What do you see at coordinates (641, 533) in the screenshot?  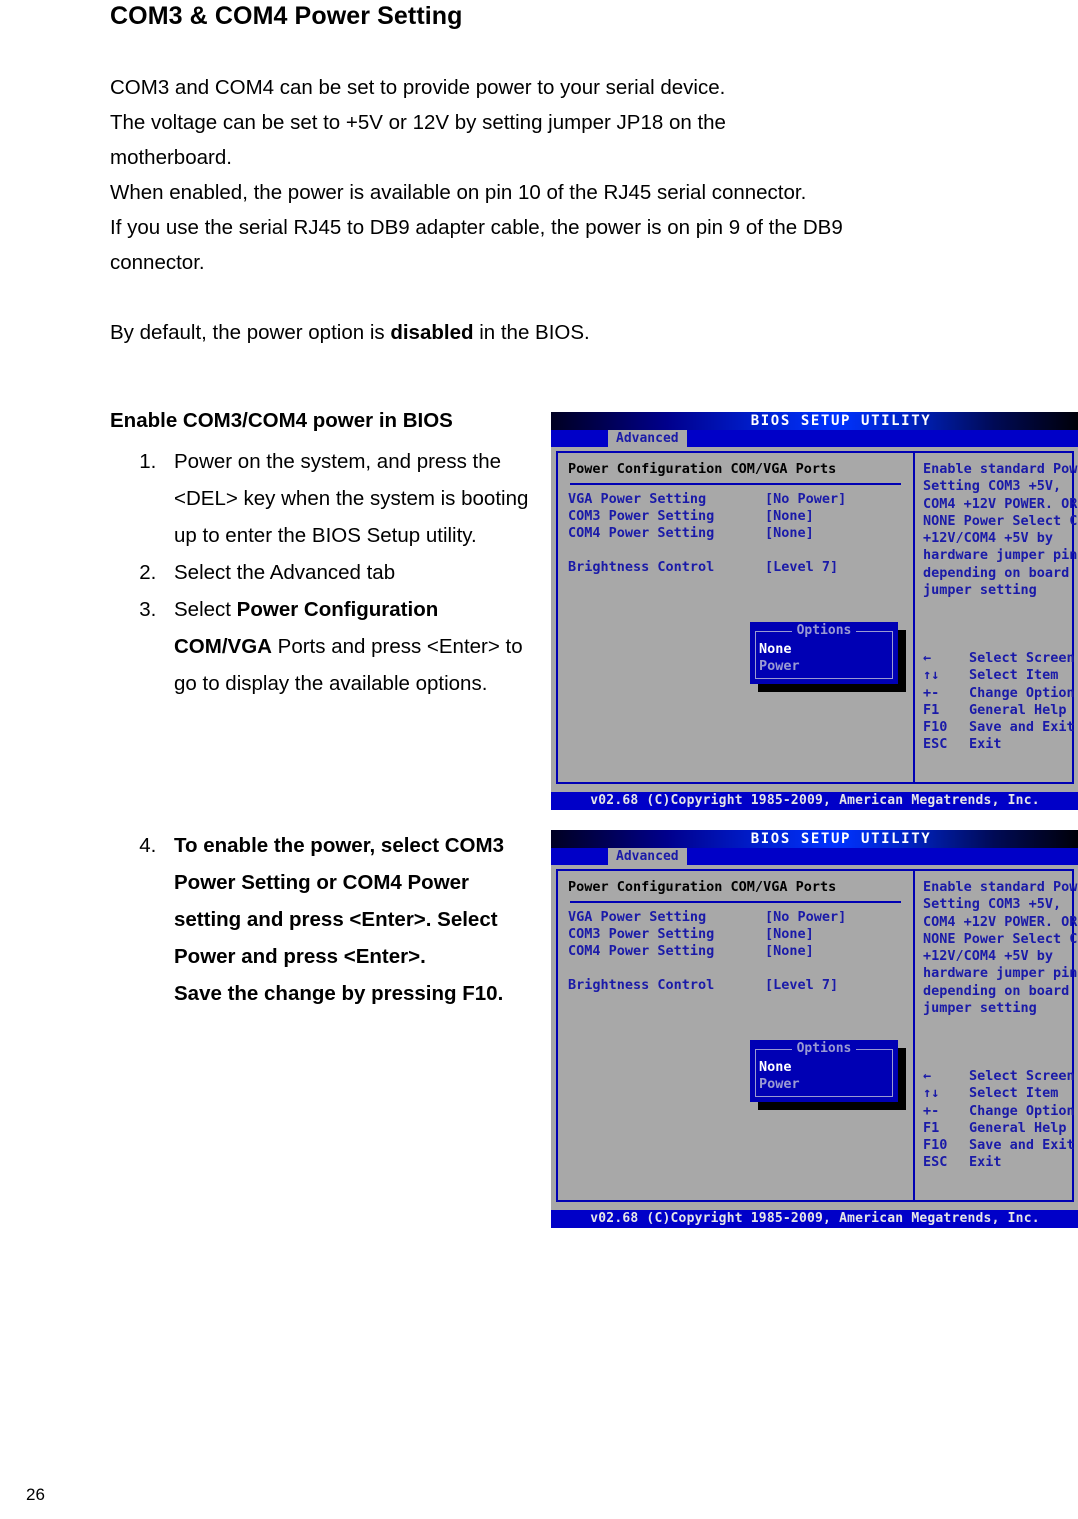 I see `setting-label: COM4 Power Setting` at bounding box center [641, 533].